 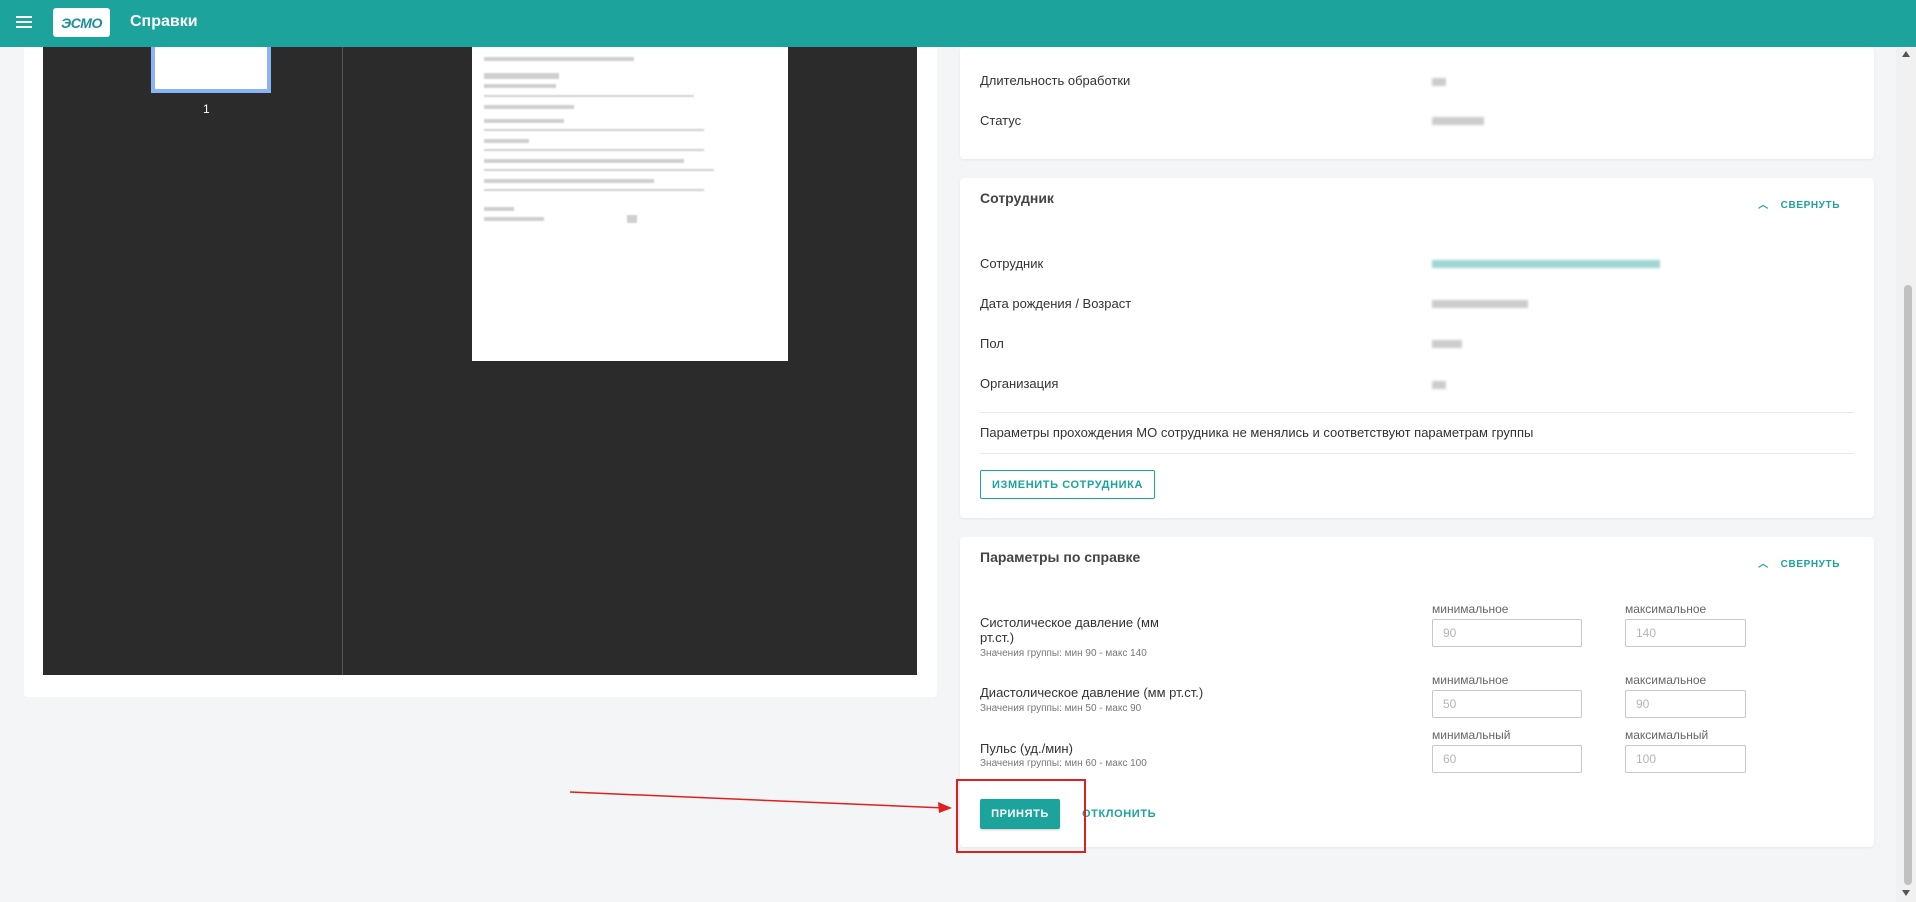 I want to click on pulse-hint: Значения группы: мин 60 - макс 100, so click(x=1063, y=763).